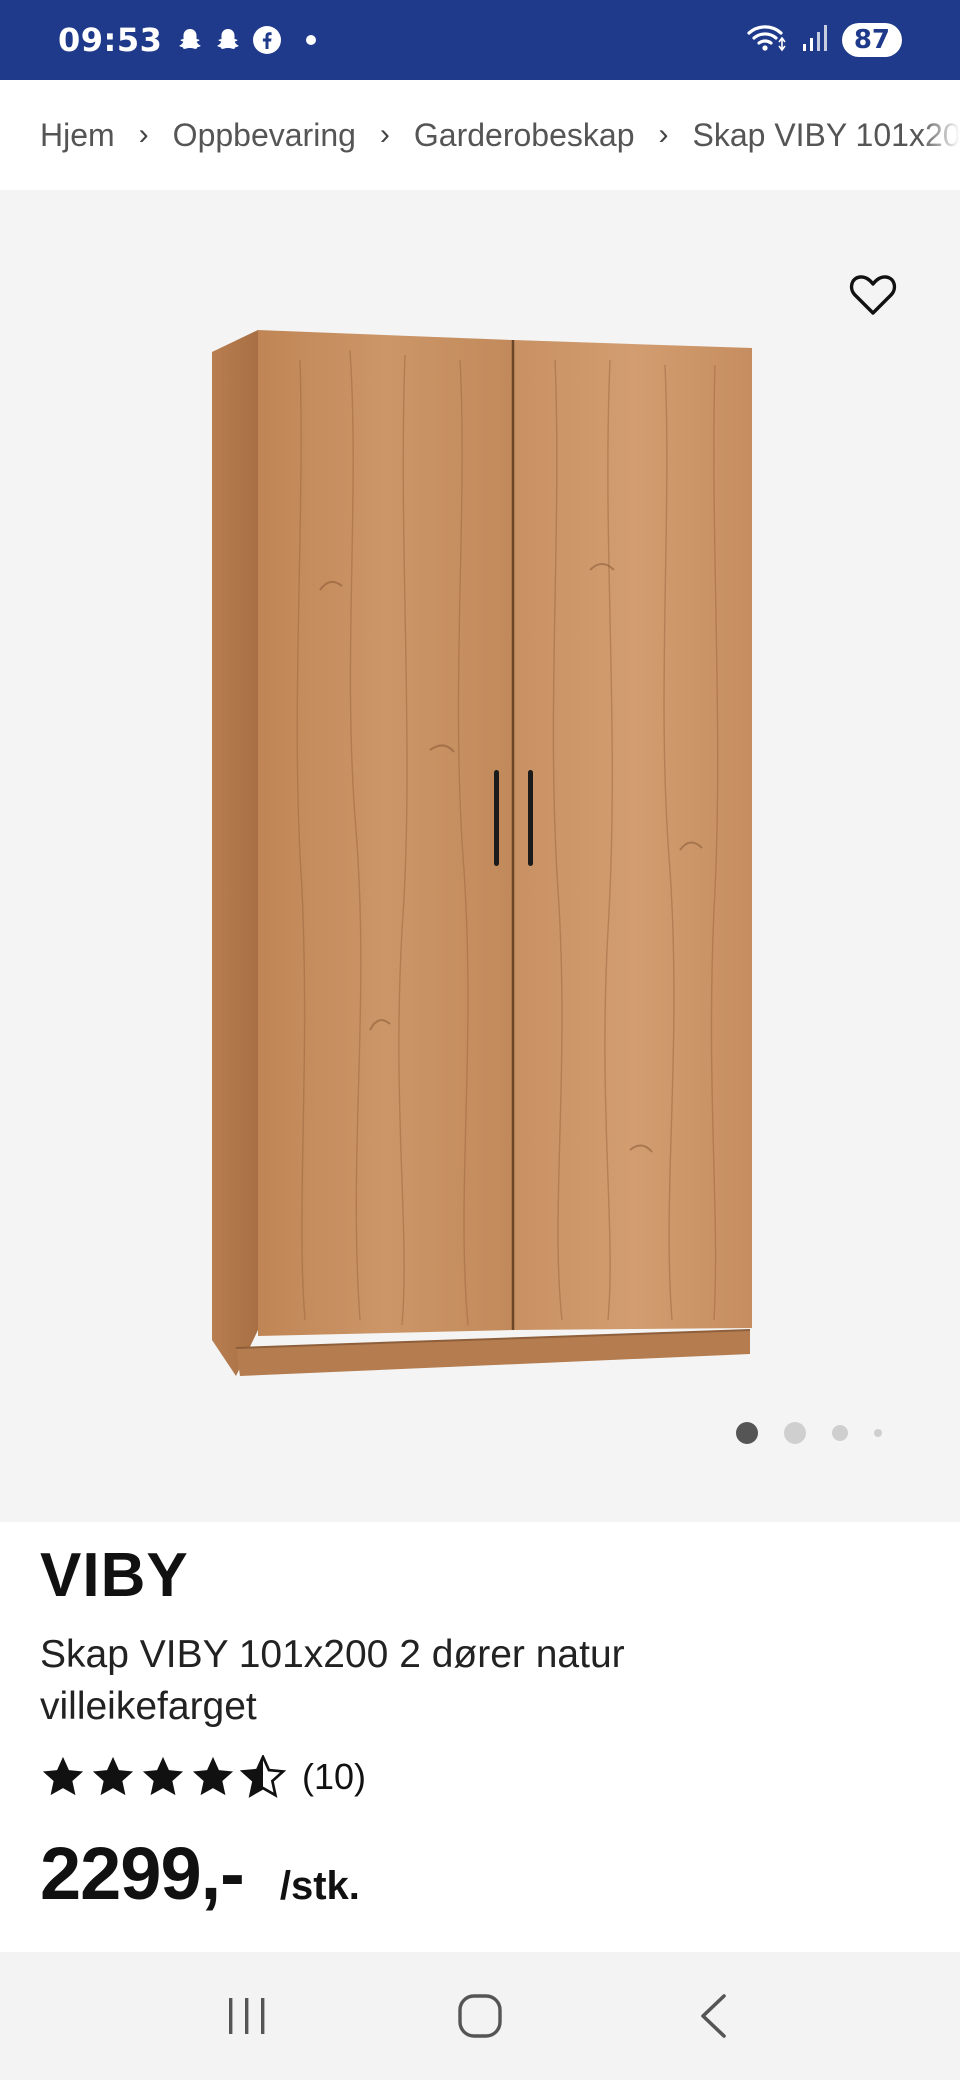 The height and width of the screenshot is (2080, 960). Describe the element at coordinates (713, 2016) in the screenshot. I see `back-icon` at that location.